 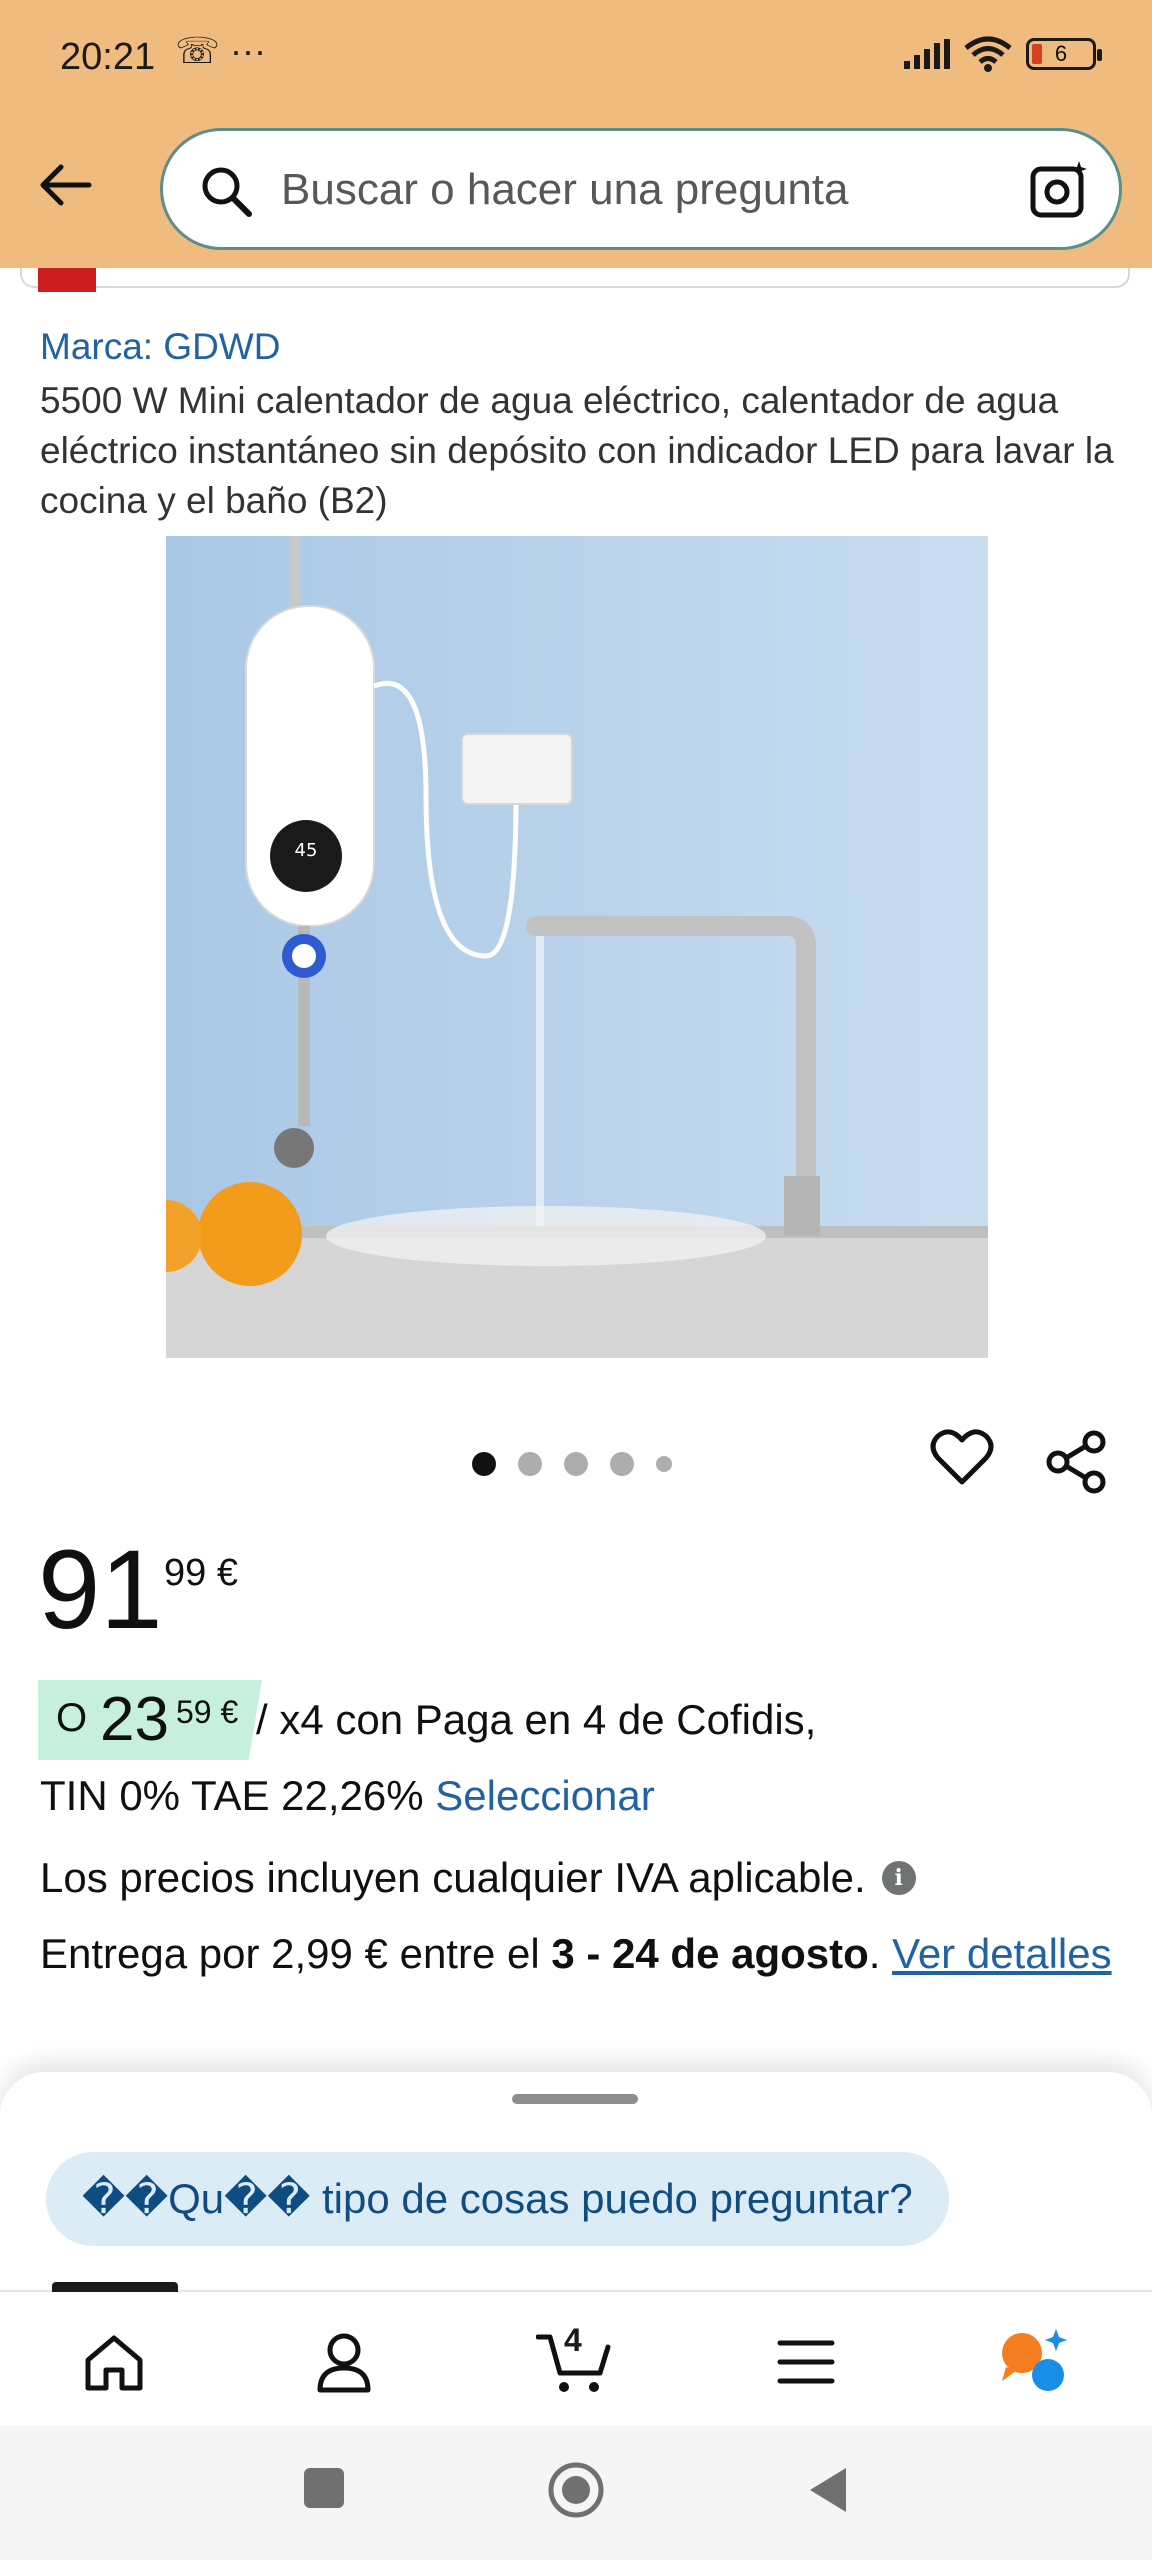 What do you see at coordinates (536, 1719) in the screenshot?
I see `installment-text: / x4 con Paga en 4 de Cofidis,` at bounding box center [536, 1719].